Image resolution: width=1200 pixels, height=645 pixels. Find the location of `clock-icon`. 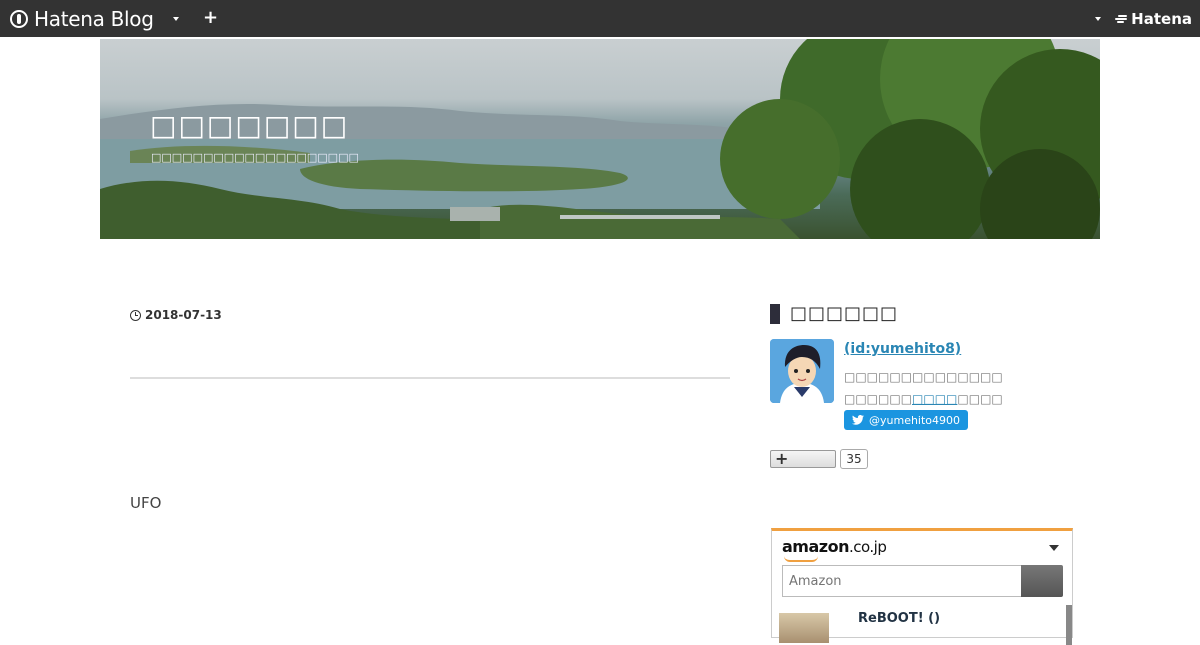

clock-icon is located at coordinates (135, 315).